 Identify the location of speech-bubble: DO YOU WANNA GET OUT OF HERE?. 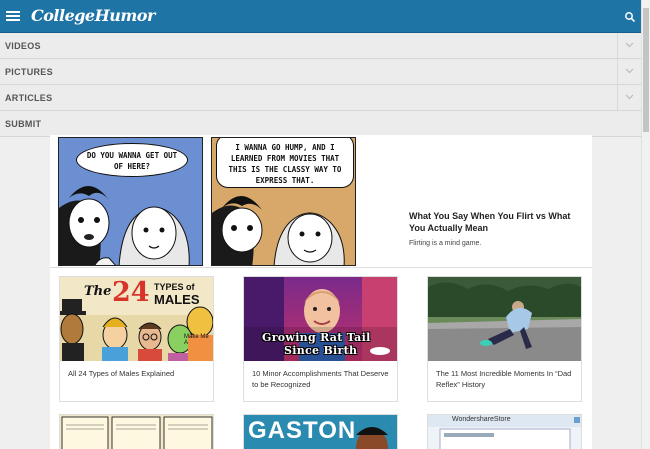
(132, 160).